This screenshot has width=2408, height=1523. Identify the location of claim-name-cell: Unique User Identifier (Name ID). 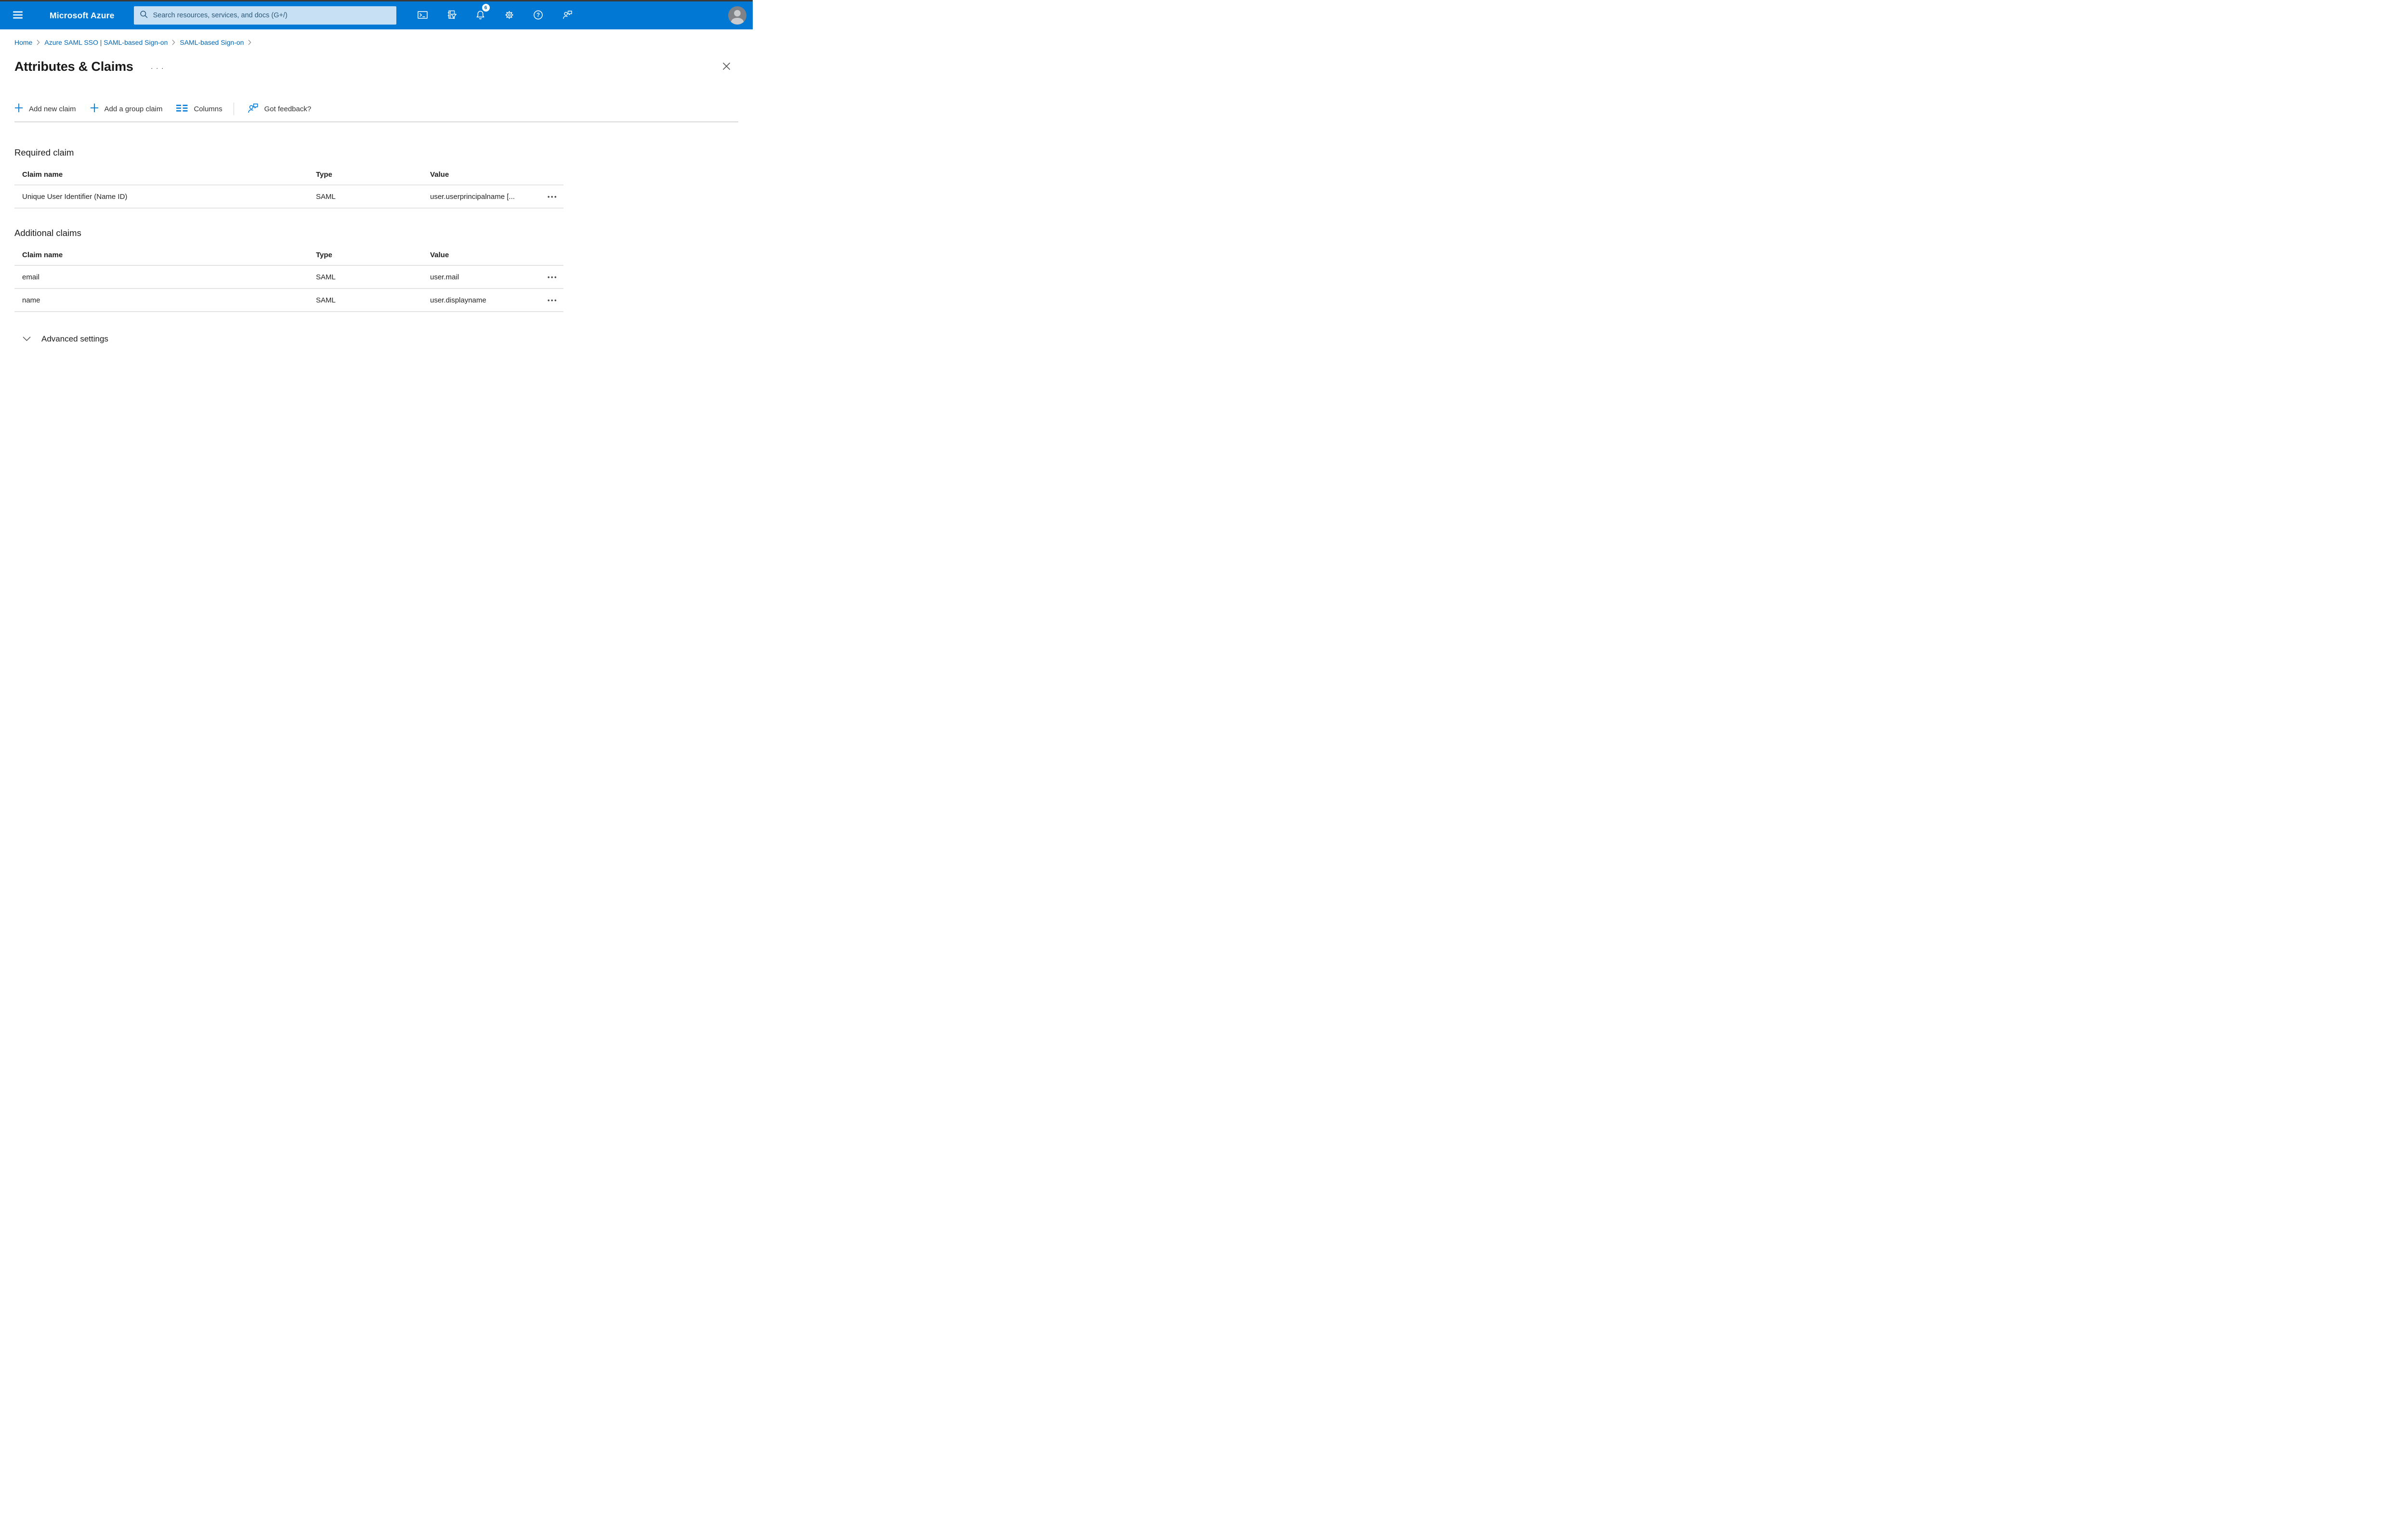
(75, 196).